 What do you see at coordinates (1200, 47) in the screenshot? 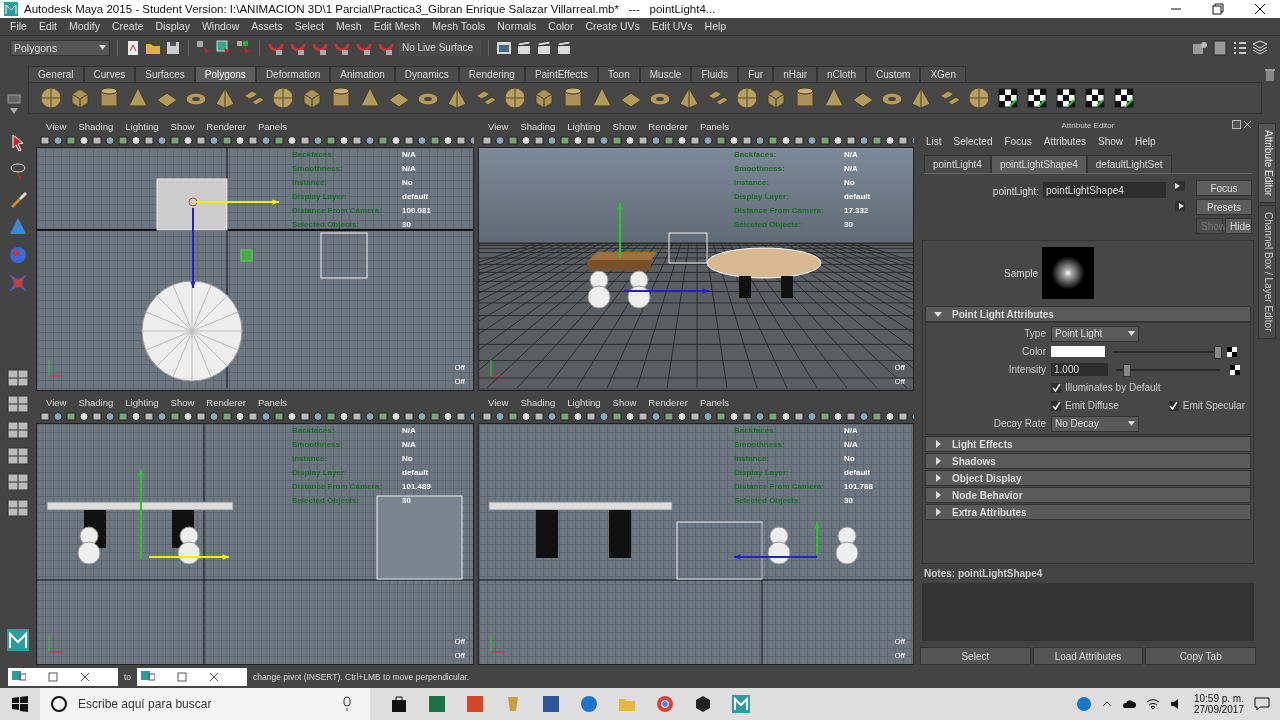
I see `panel-icon` at bounding box center [1200, 47].